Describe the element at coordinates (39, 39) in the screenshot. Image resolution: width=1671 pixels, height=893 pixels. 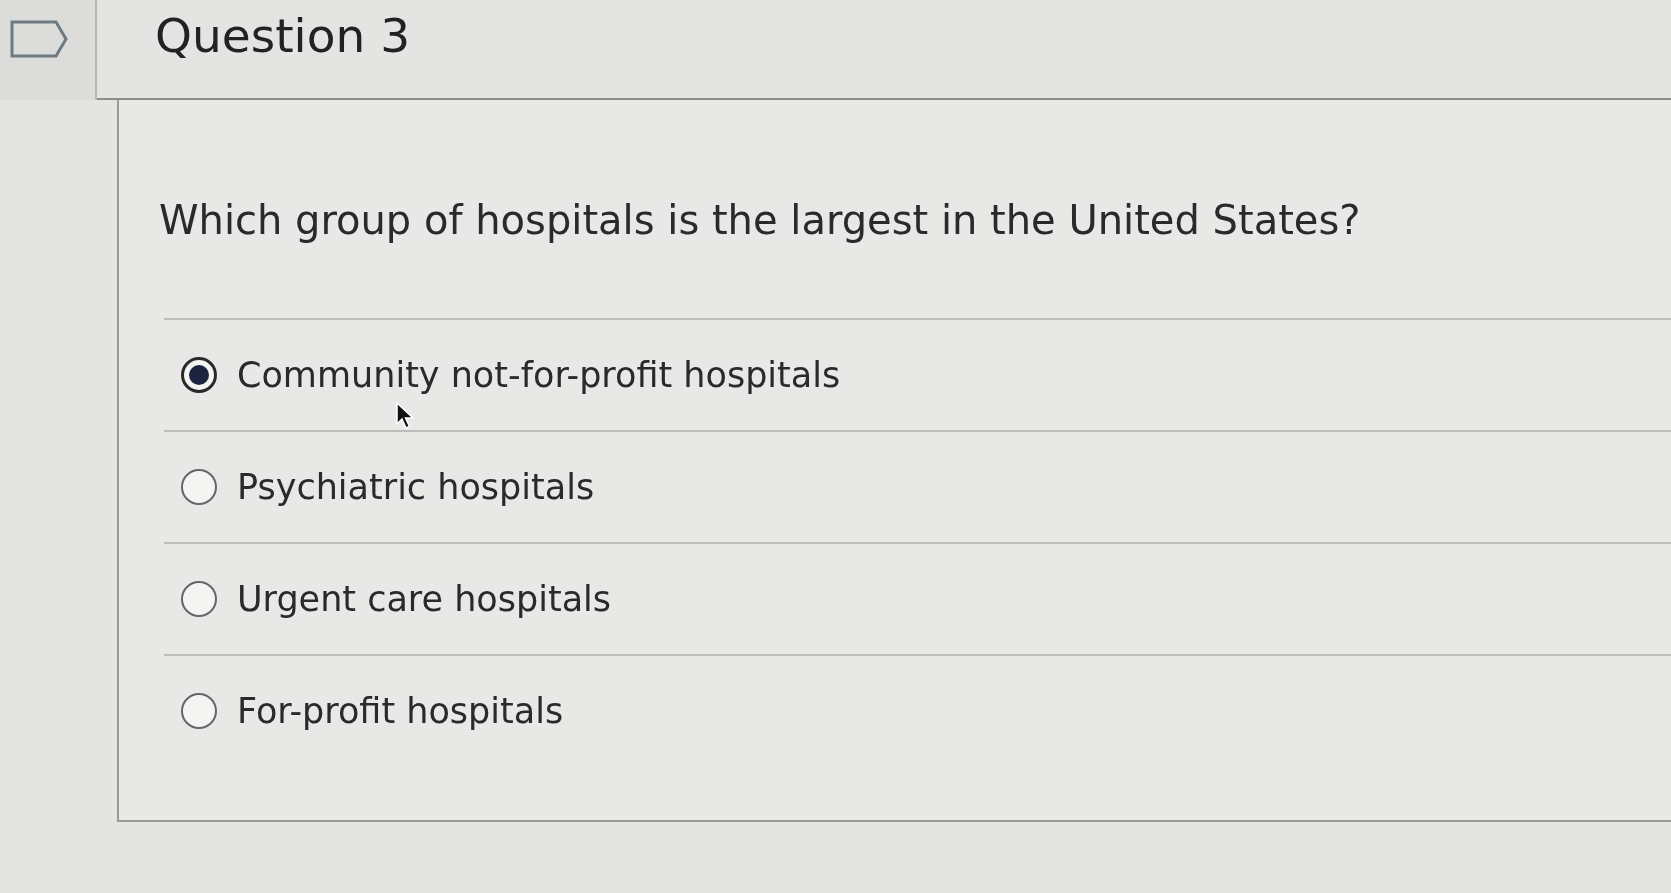
I see `flag-outline-icon` at that location.